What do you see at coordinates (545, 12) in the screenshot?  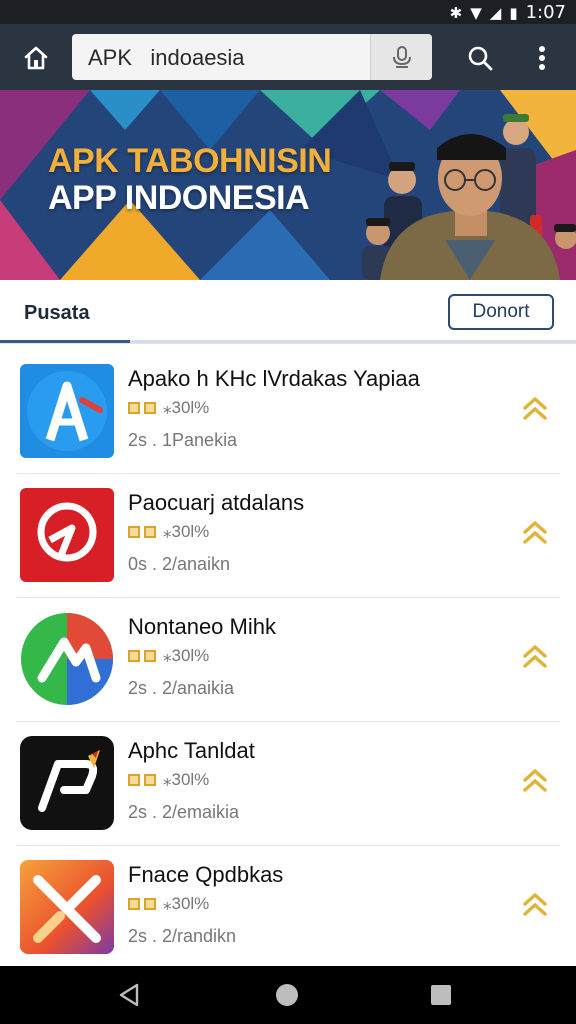 I see `status-time: 1:07` at bounding box center [545, 12].